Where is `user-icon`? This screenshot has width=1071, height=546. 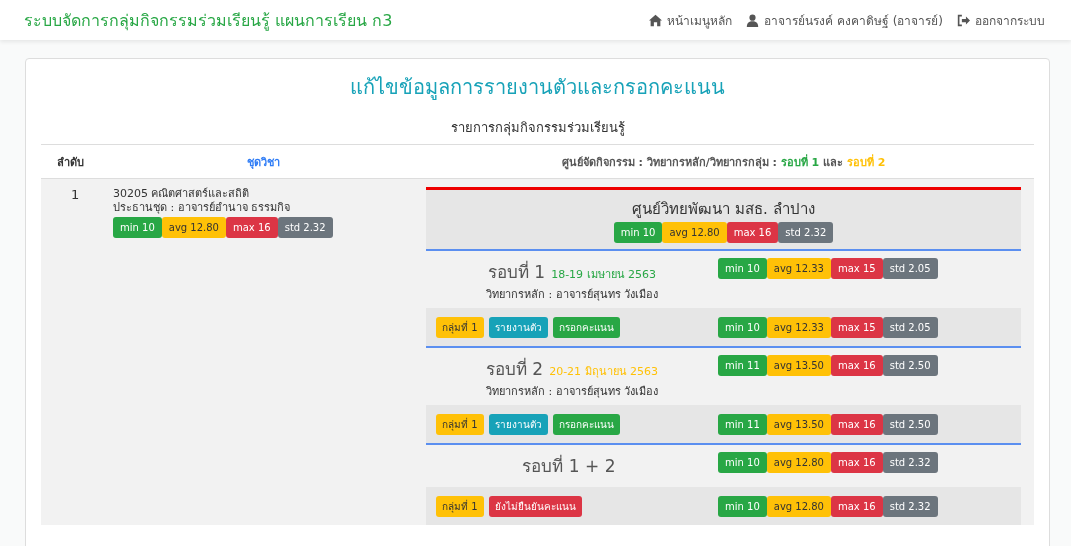 user-icon is located at coordinates (752, 20).